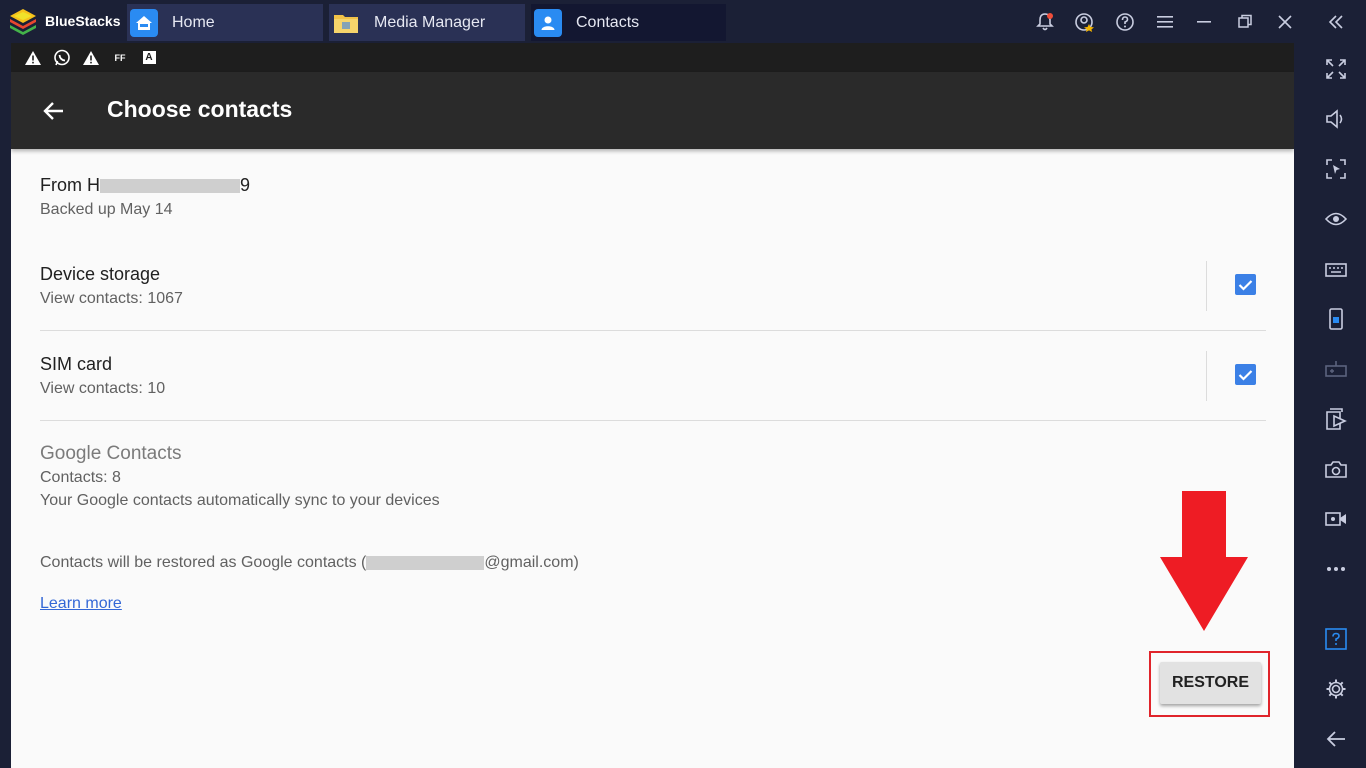 This screenshot has width=1366, height=768. Describe the element at coordinates (652, 57) in the screenshot. I see `status-bar: FF A` at that location.